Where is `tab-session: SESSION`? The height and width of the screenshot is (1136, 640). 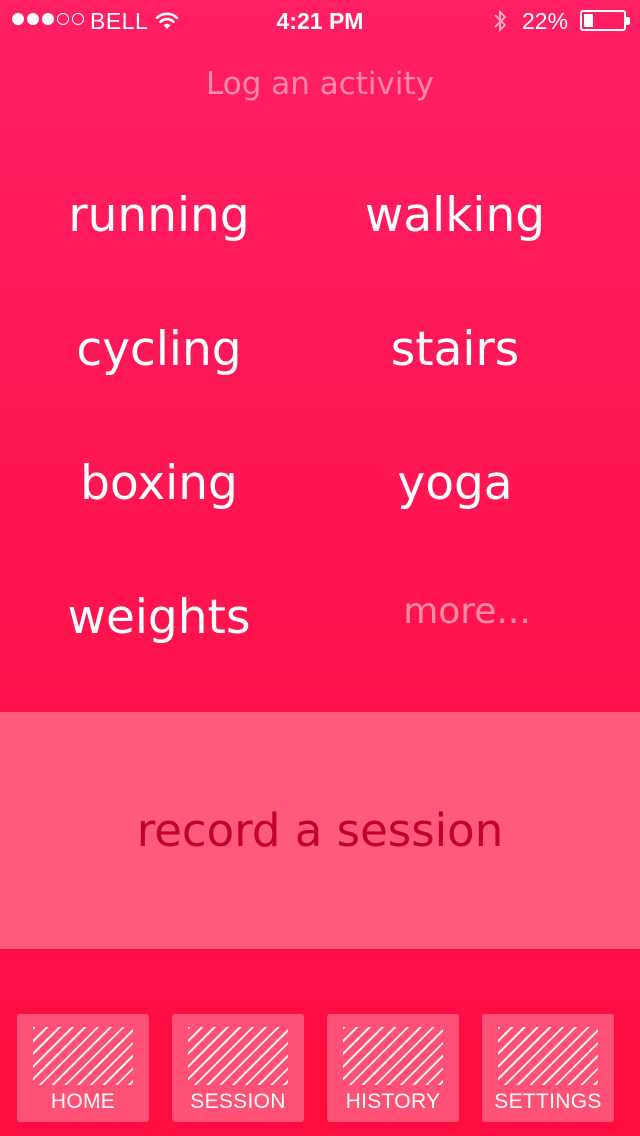 tab-session: SESSION is located at coordinates (238, 1068).